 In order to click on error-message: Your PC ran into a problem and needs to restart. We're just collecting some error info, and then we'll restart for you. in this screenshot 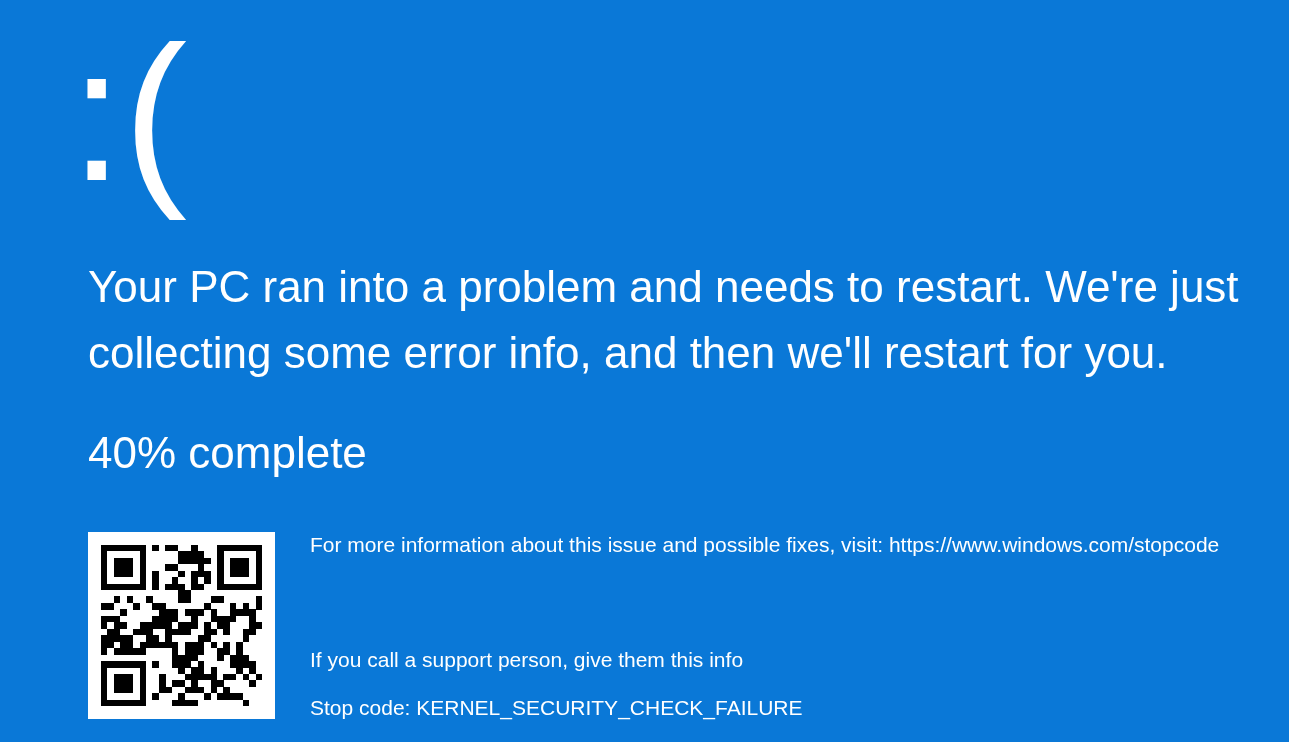, I will do `click(664, 320)`.